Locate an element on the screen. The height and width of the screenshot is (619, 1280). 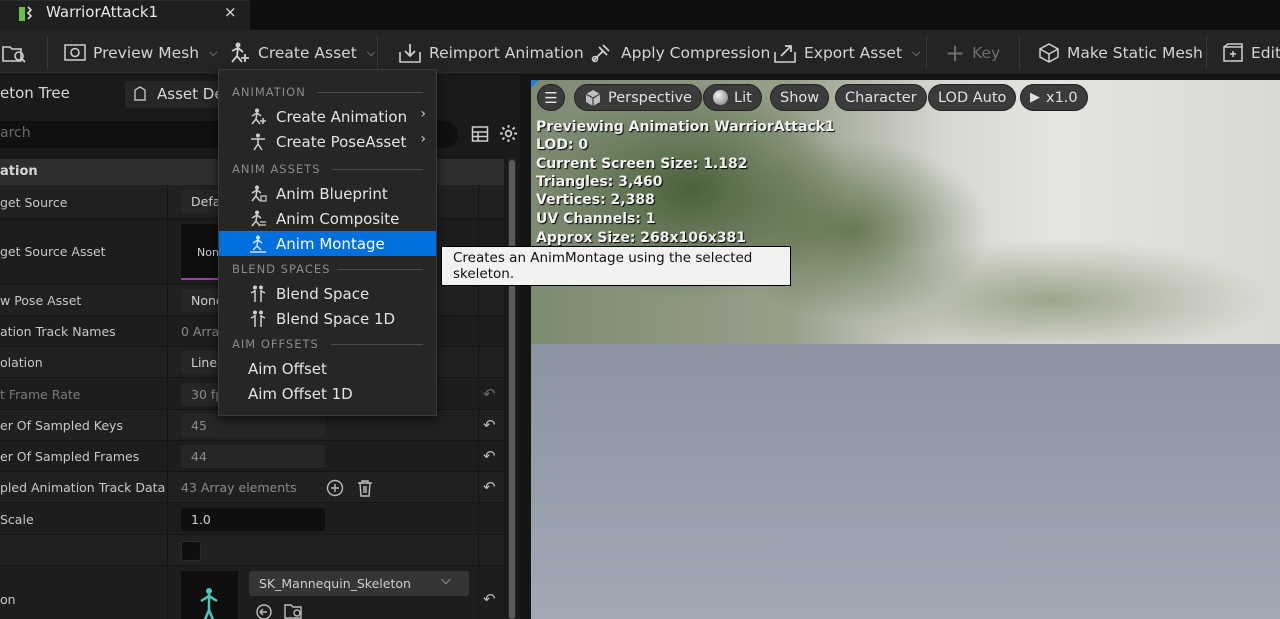
export-icon is located at coordinates (785, 53).